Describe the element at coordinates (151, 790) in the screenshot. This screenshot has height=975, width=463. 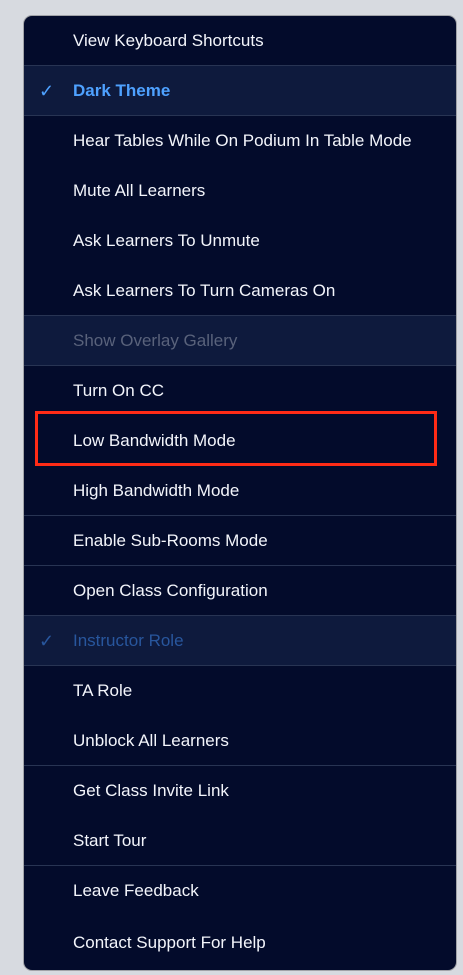
I see `menu-item-label: Get Class Invite Link` at that location.